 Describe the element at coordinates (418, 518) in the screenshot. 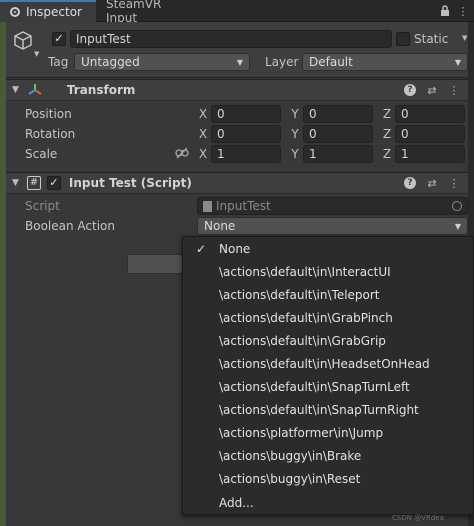

I see `watermark: CSDN @VRdea` at that location.